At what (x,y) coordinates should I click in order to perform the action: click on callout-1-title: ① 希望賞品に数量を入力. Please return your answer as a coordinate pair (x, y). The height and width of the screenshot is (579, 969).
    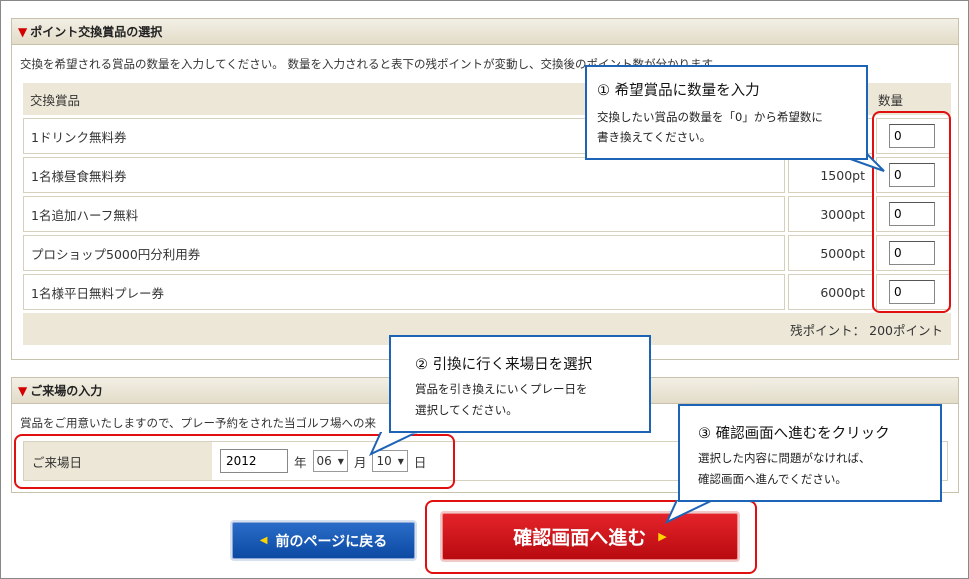
    Looking at the image, I should click on (678, 91).